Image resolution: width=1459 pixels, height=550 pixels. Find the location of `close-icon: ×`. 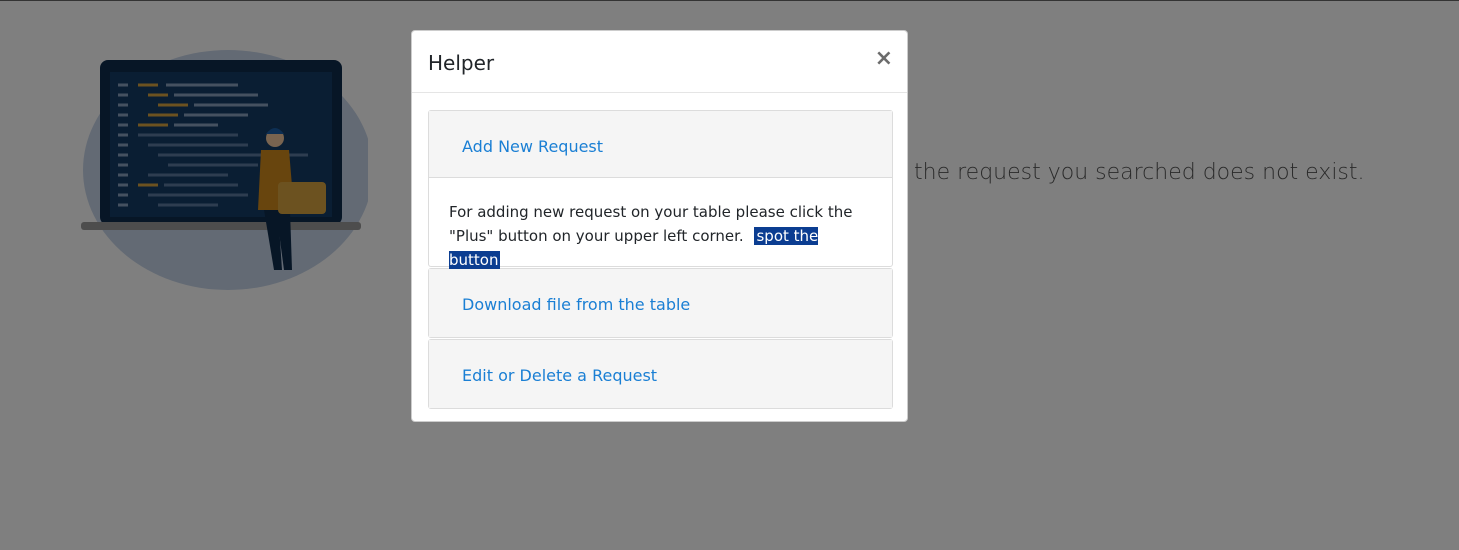

close-icon: × is located at coordinates (884, 59).